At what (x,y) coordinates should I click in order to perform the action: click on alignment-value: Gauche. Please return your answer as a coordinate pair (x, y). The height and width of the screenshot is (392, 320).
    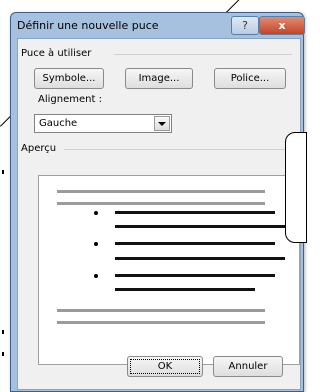
    Looking at the image, I should click on (58, 123).